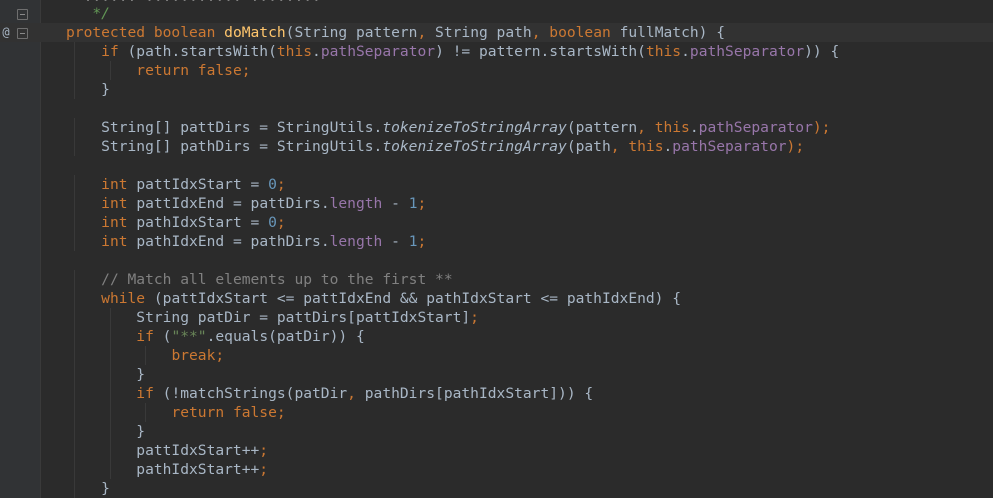  Describe the element at coordinates (452, 355) in the screenshot. I see `code-line: break;` at that location.